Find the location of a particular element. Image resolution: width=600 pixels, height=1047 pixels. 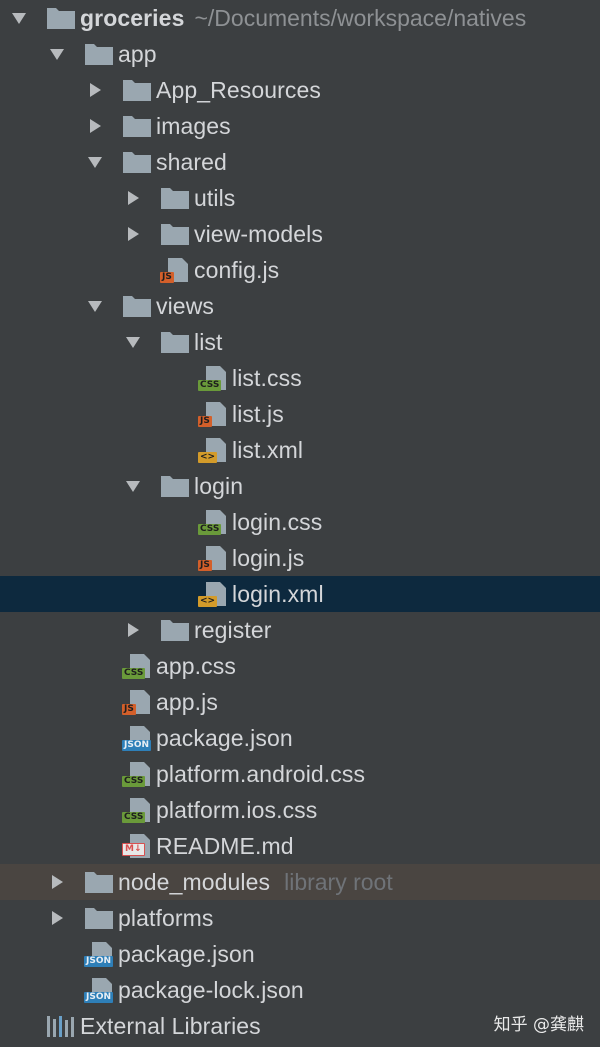

tree-label: shared is located at coordinates (191, 161).